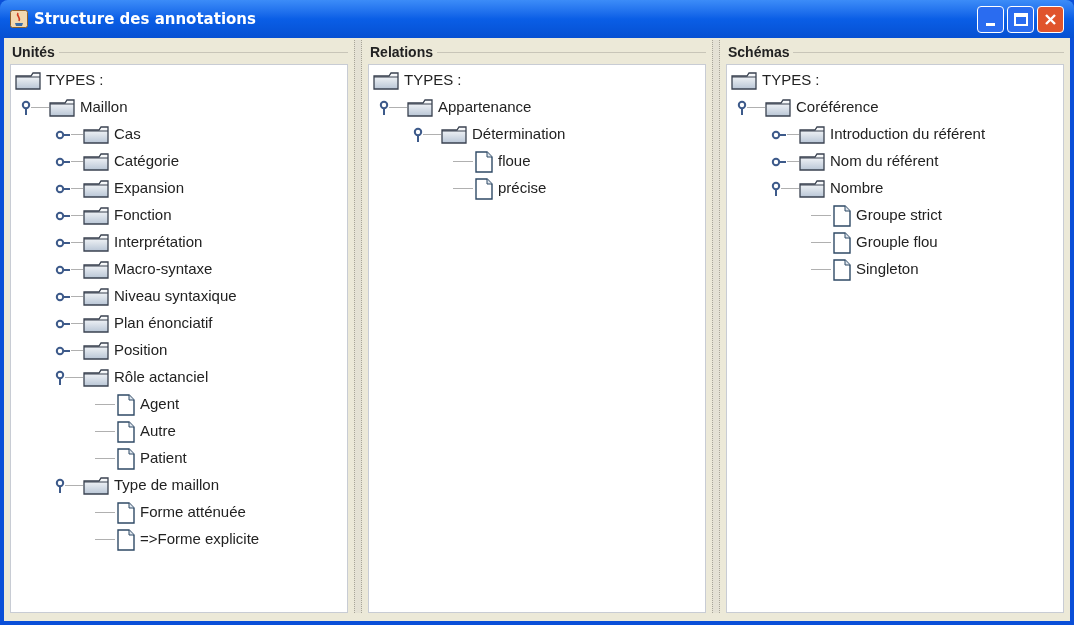 This screenshot has height=625, width=1074. I want to click on tree-item-label: Agent, so click(160, 404).